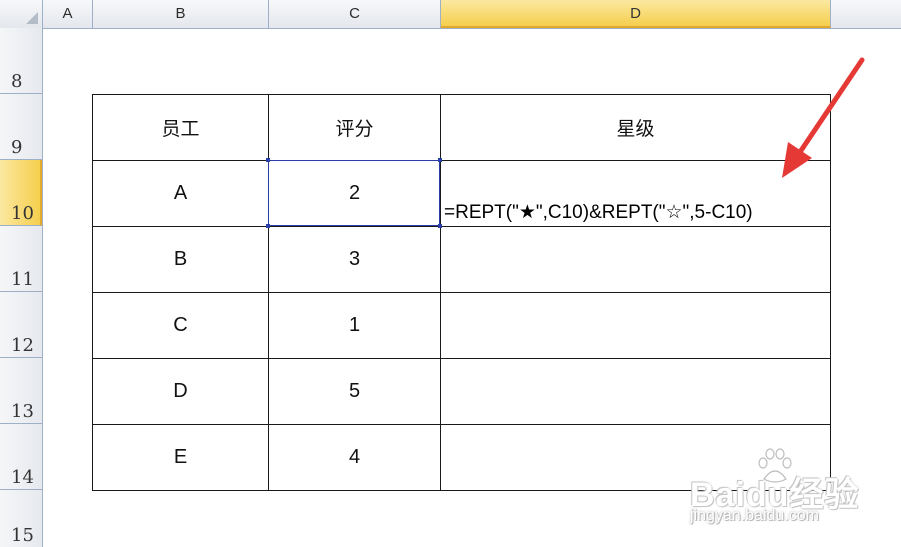  I want to click on row-header-11: 11, so click(21, 259).